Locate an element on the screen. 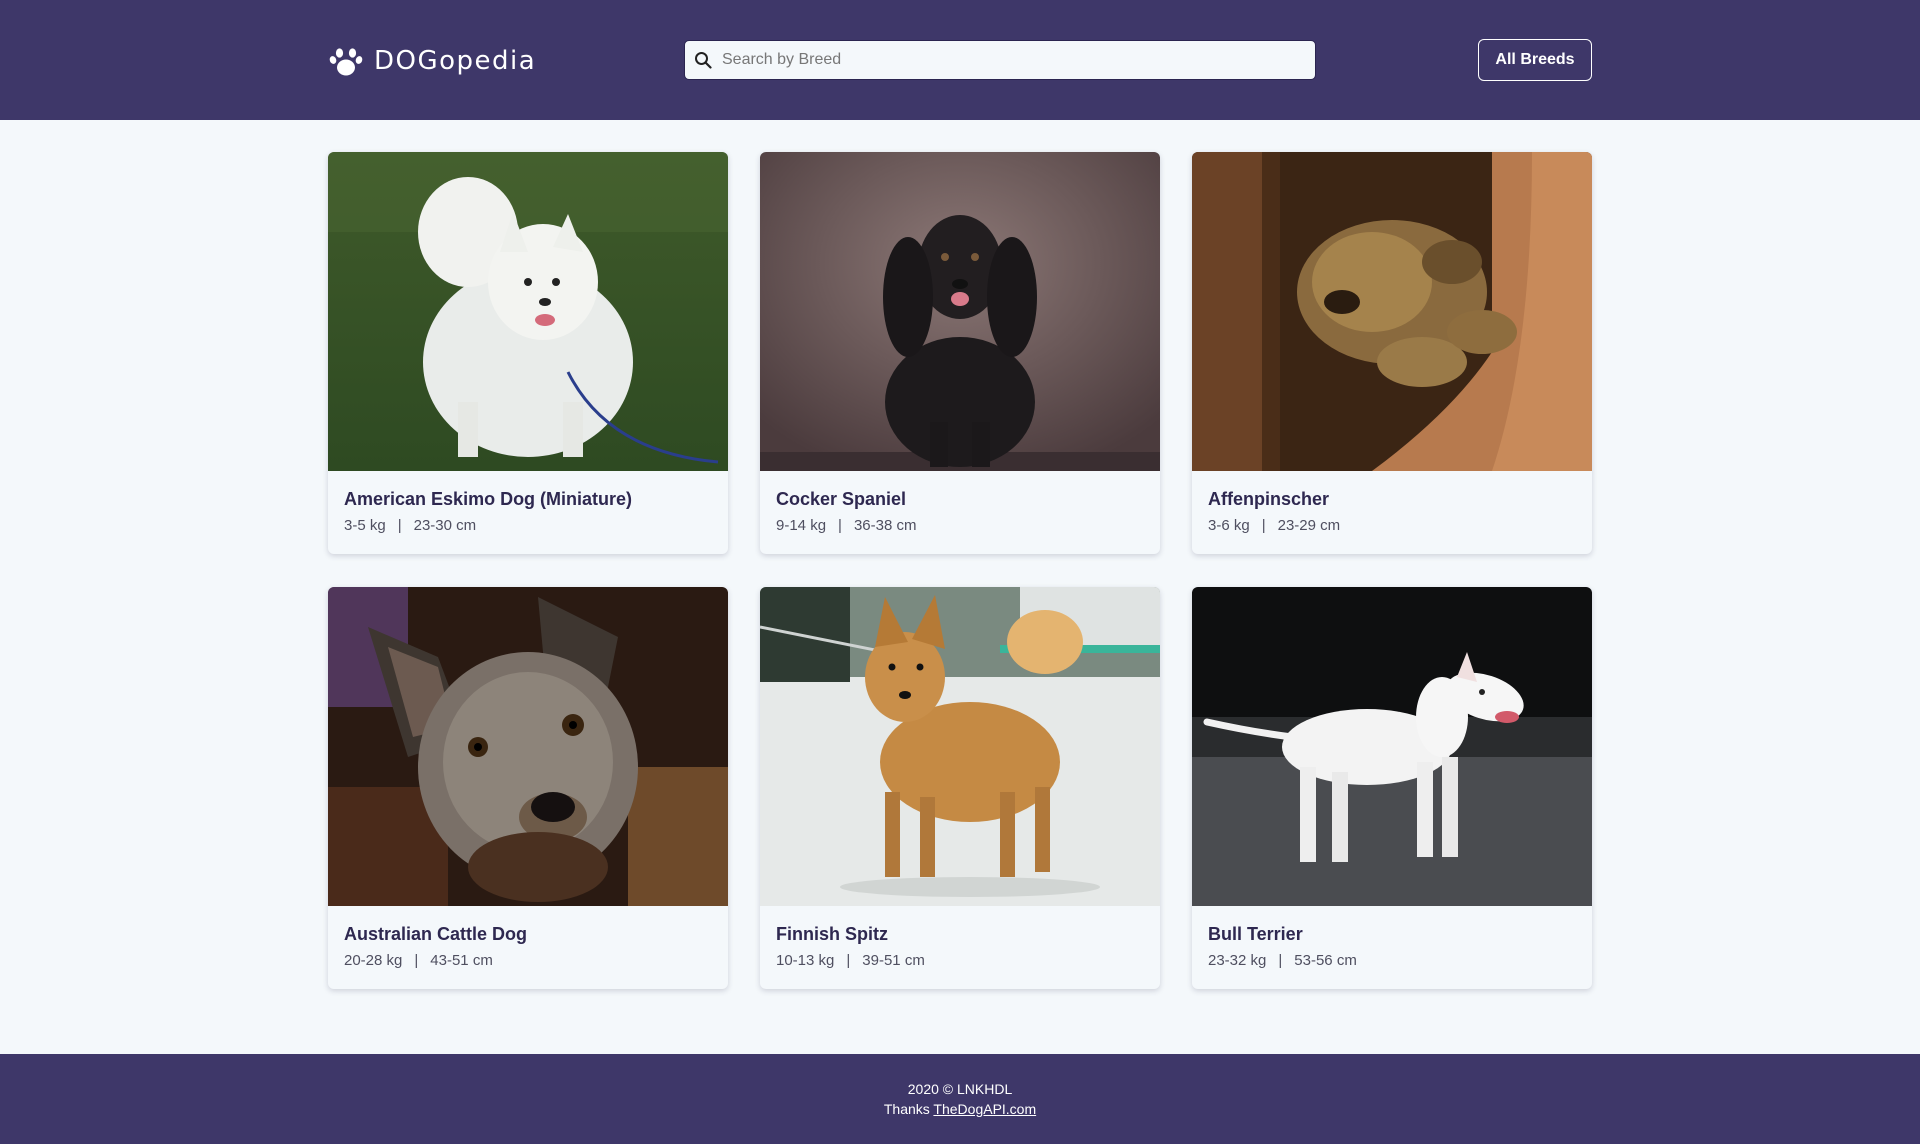 The width and height of the screenshot is (1920, 1144). breed-stats: 9-14 kg | 36-38 cm is located at coordinates (960, 525).